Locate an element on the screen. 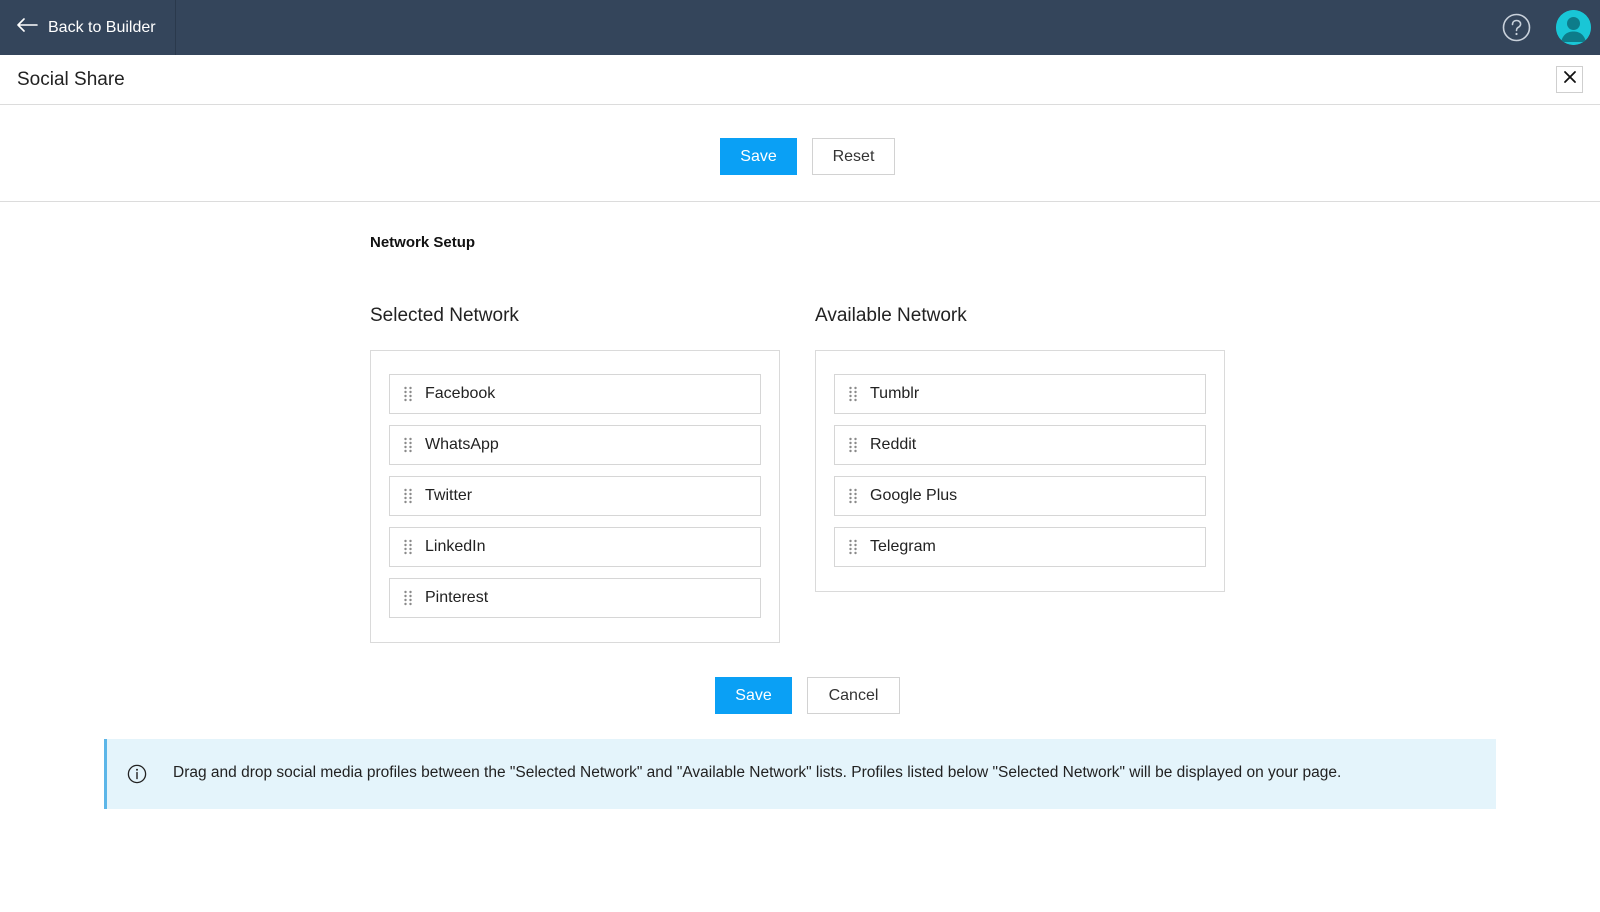  list-item-reddit: Reddit is located at coordinates (1020, 445).